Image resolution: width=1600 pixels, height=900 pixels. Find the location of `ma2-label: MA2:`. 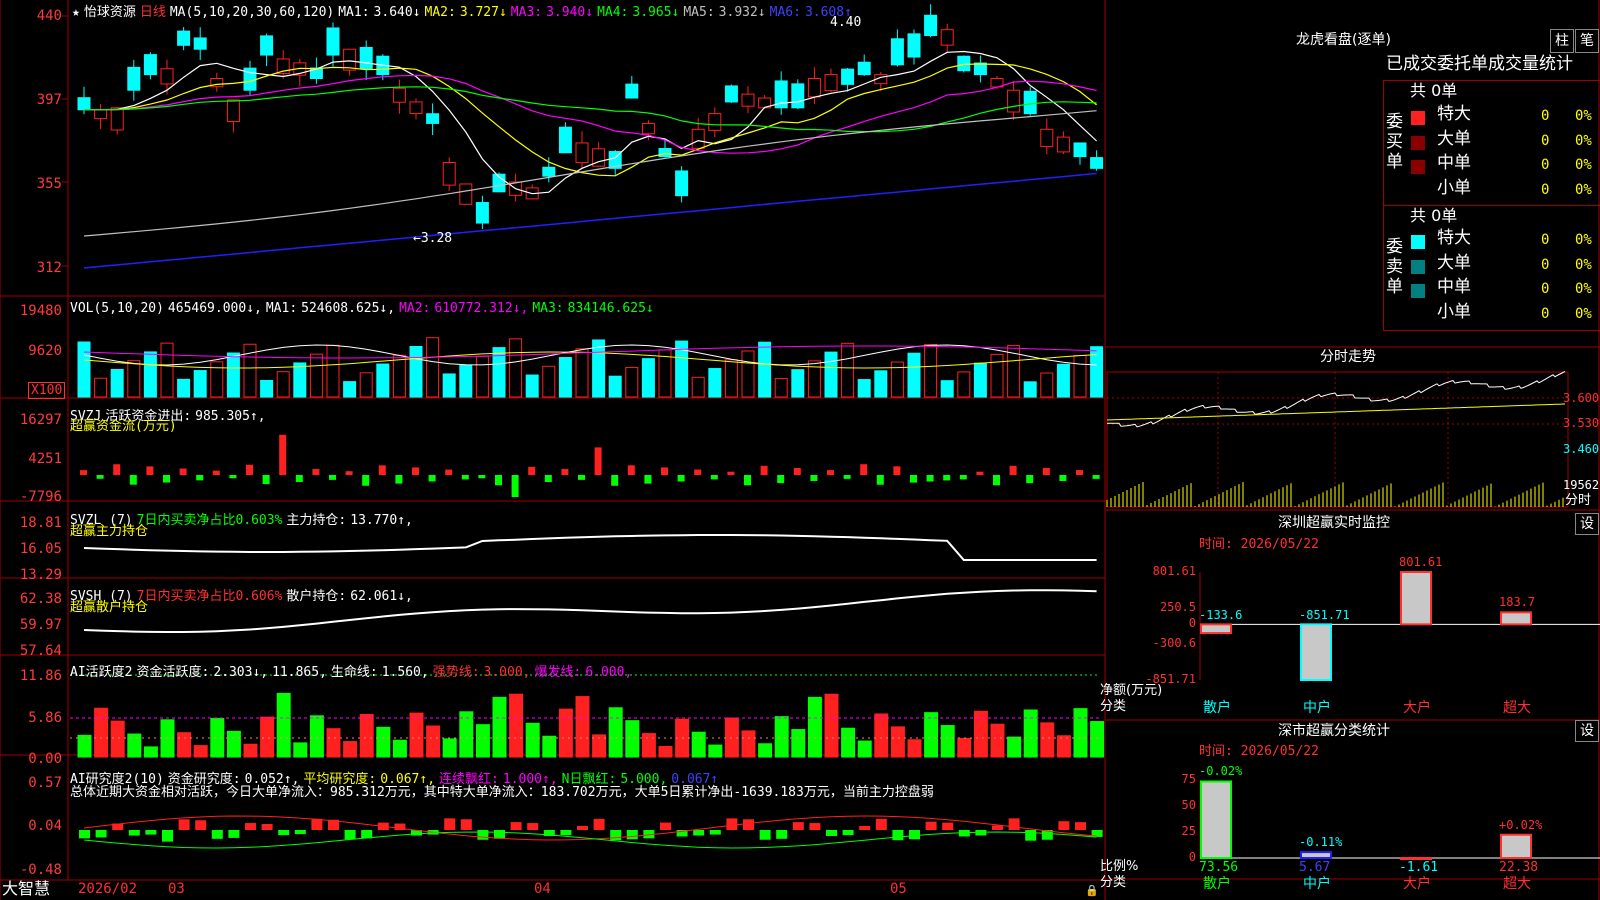

ma2-label: MA2: is located at coordinates (440, 12).